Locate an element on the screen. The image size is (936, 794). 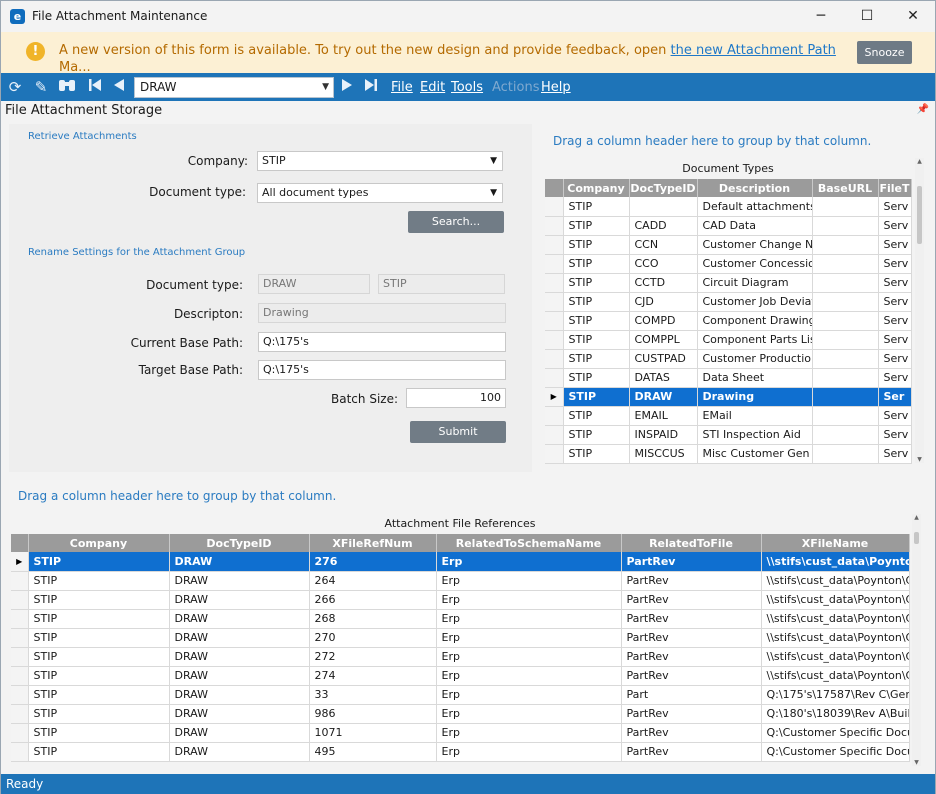
column-header: RelatedToFile is located at coordinates (691, 543).